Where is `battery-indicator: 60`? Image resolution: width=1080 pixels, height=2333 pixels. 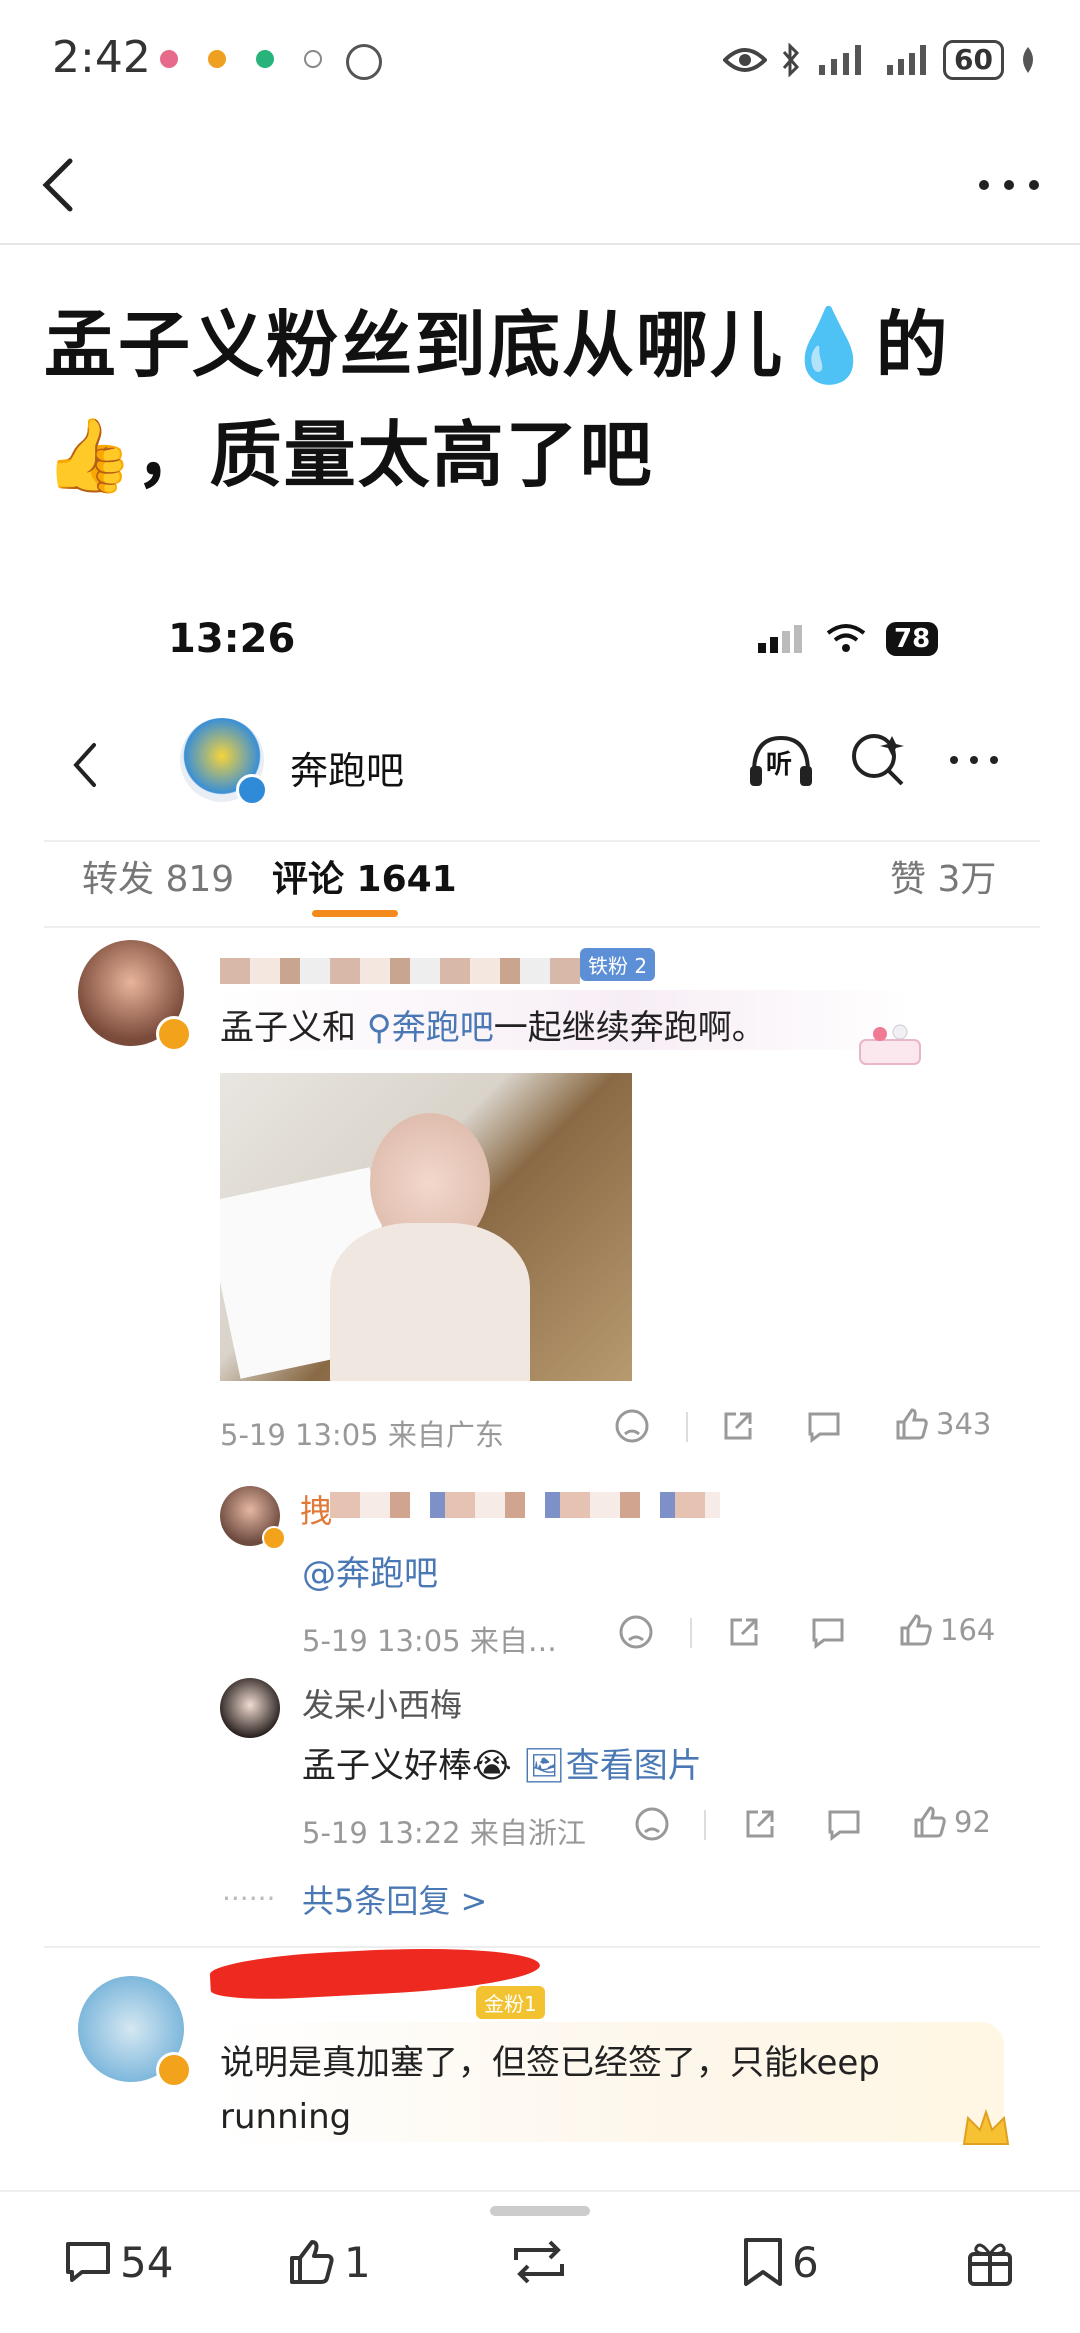
battery-indicator: 60 is located at coordinates (973, 60).